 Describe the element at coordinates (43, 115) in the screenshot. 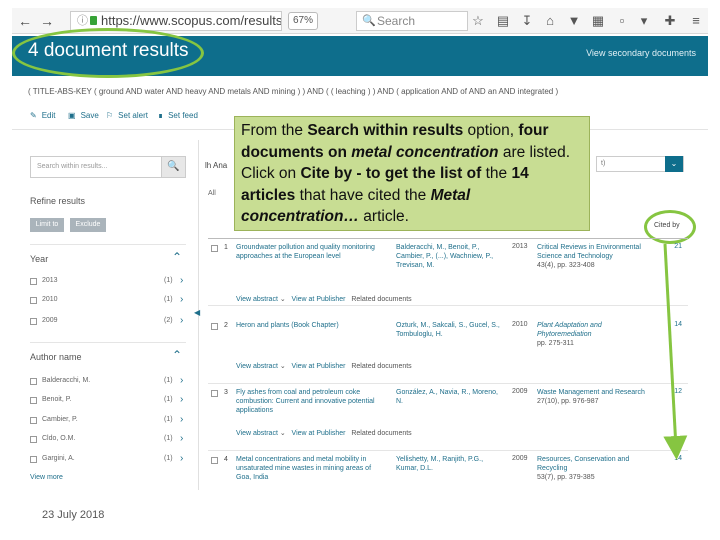

I see `edit-button: ✎ Edit` at that location.